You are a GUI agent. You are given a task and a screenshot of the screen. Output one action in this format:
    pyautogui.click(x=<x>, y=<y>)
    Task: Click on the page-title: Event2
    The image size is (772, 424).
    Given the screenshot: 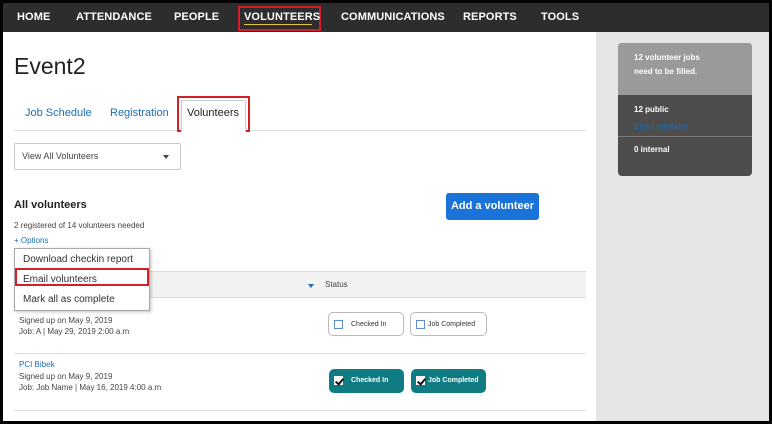 What is the action you would take?
    pyautogui.click(x=50, y=66)
    